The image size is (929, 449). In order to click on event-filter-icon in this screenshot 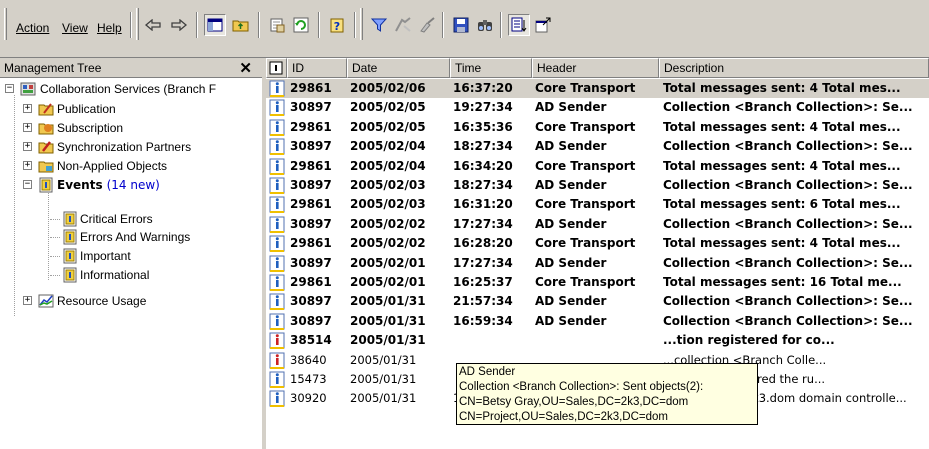, I will do `click(70, 256)`.